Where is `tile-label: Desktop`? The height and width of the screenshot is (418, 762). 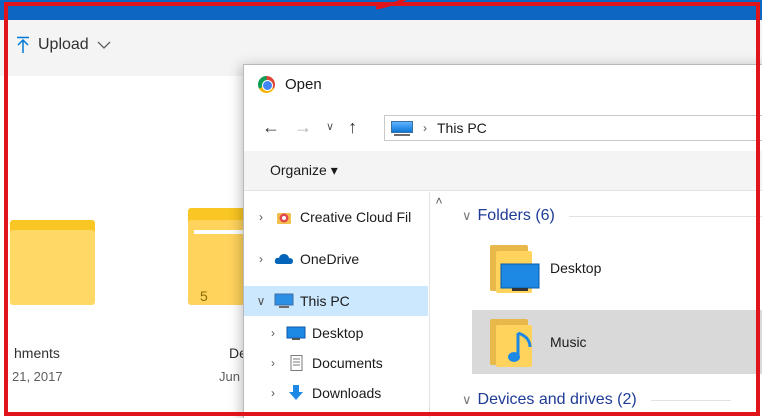 tile-label: Desktop is located at coordinates (576, 268).